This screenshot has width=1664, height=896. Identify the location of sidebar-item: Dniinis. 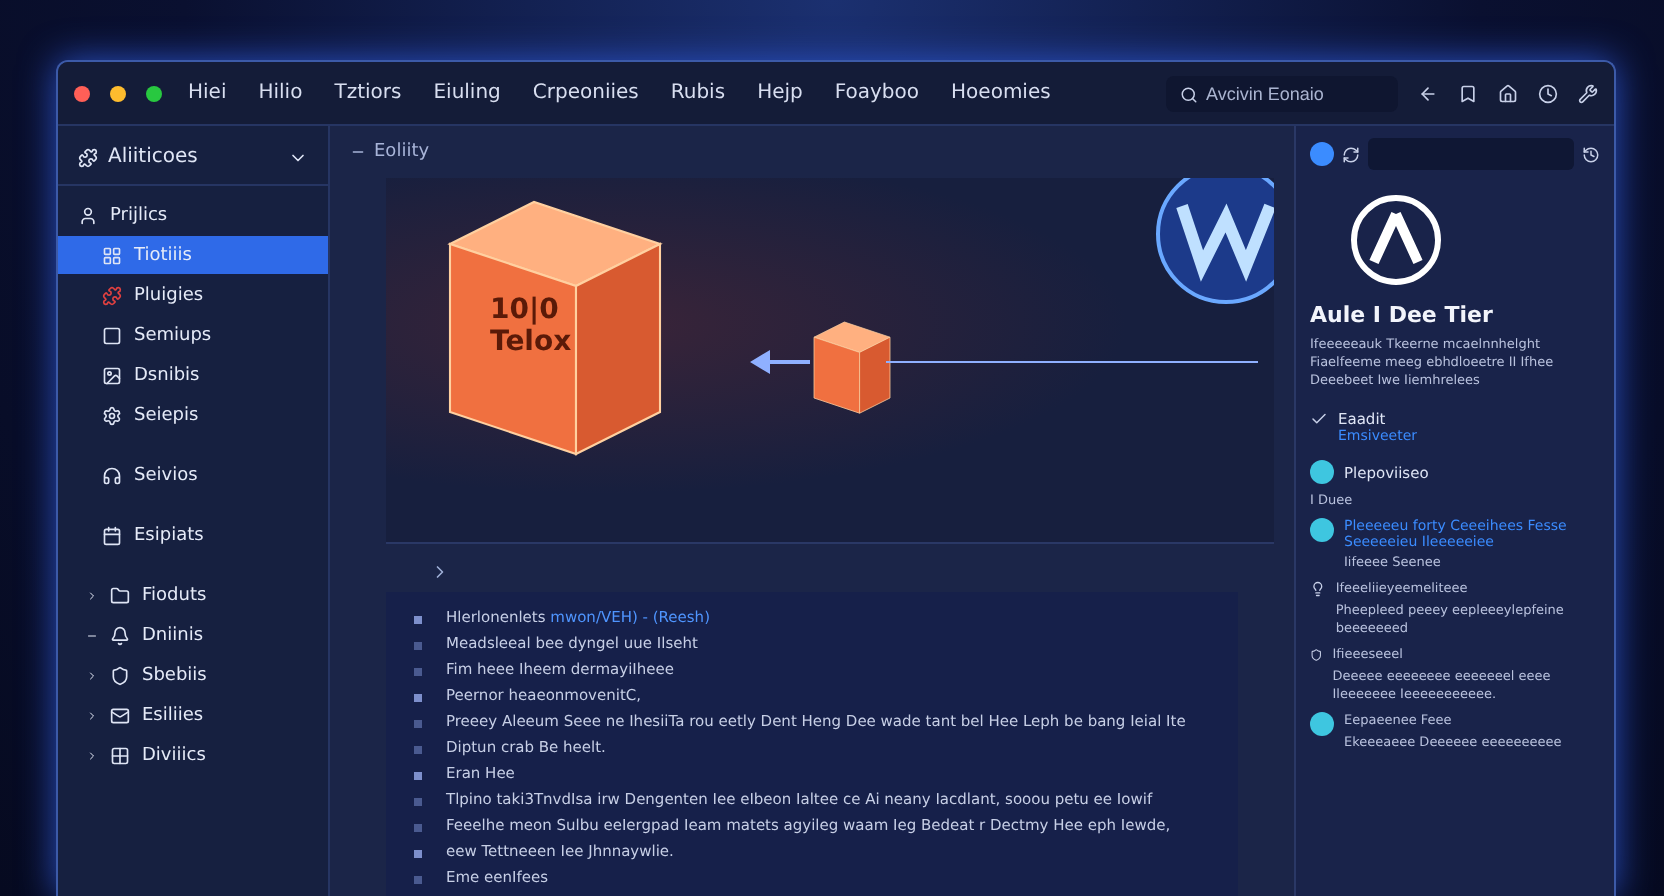
(193, 635).